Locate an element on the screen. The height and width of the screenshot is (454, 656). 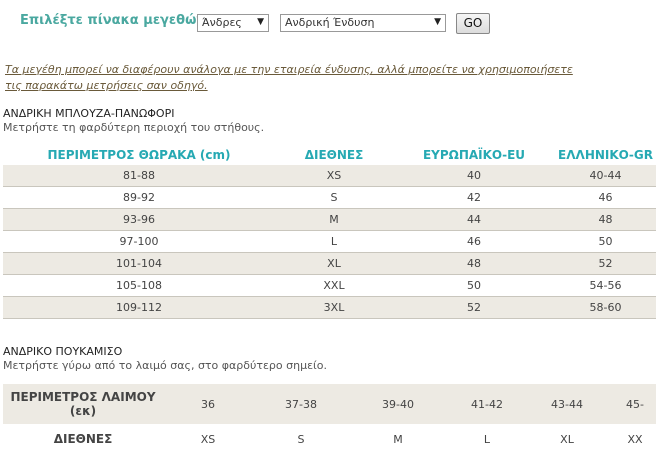
column-header-gr: ΕΛΛΗΝΙΚΟ-GR is located at coordinates (605, 155).